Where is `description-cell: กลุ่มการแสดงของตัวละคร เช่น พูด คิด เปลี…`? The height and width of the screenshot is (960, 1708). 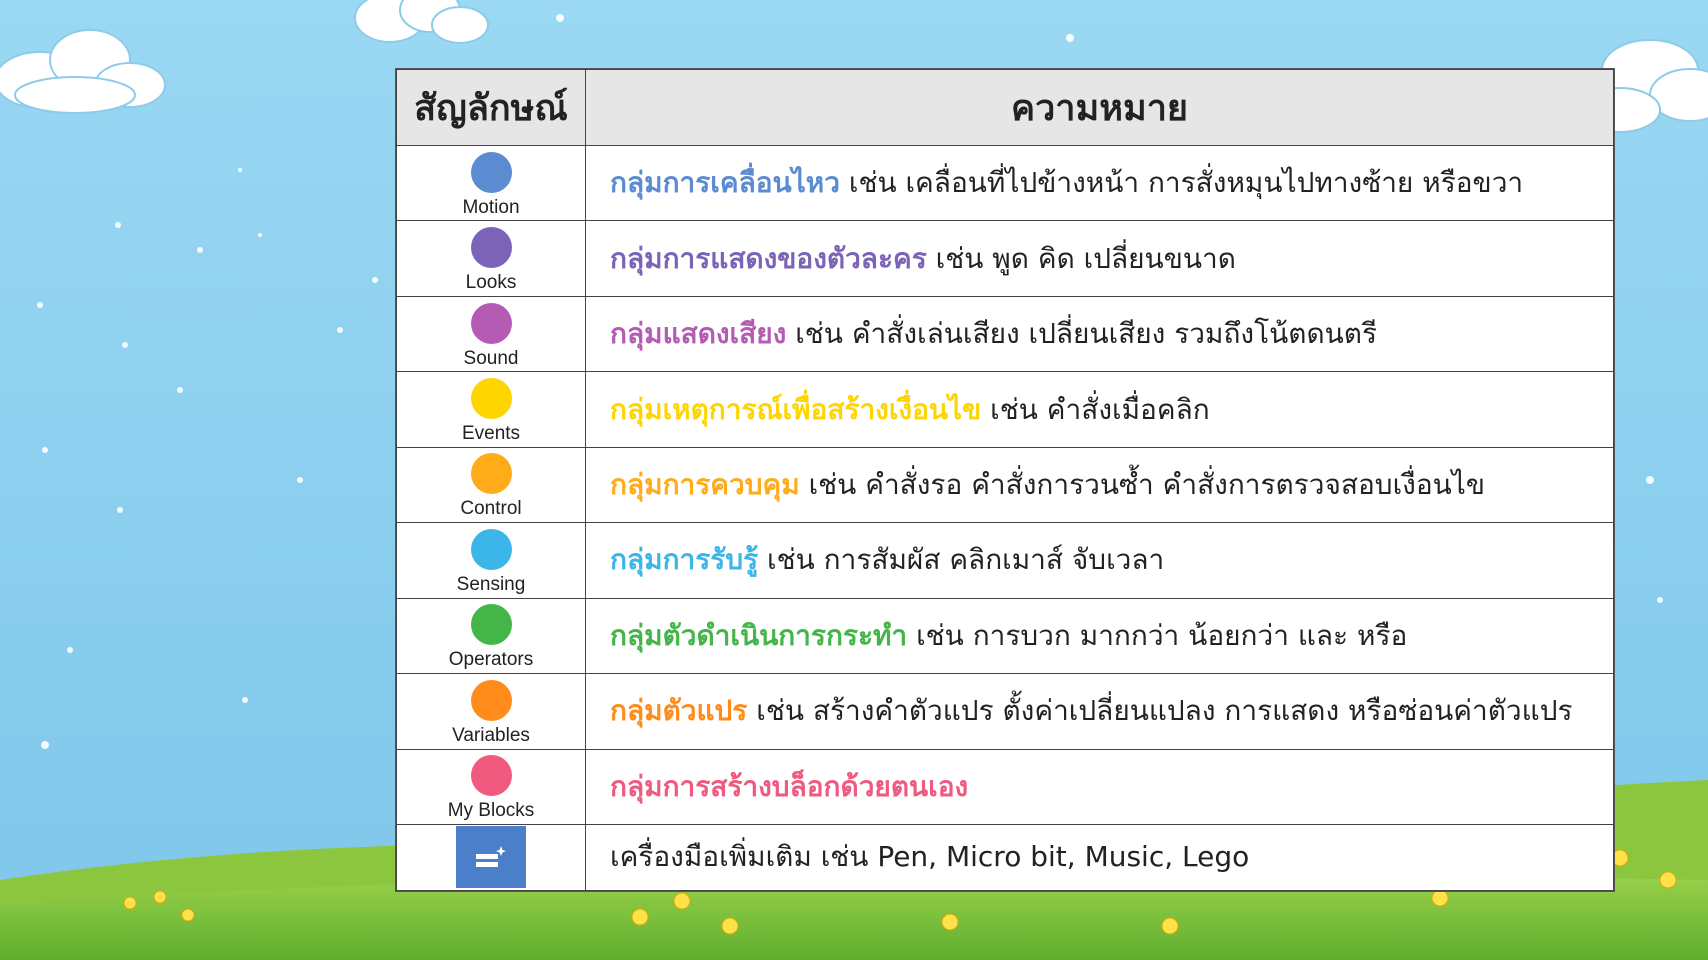
description-cell: กลุ่มการแสดงของตัวละคร เช่น พูด คิด เปลี… is located at coordinates (1099, 258).